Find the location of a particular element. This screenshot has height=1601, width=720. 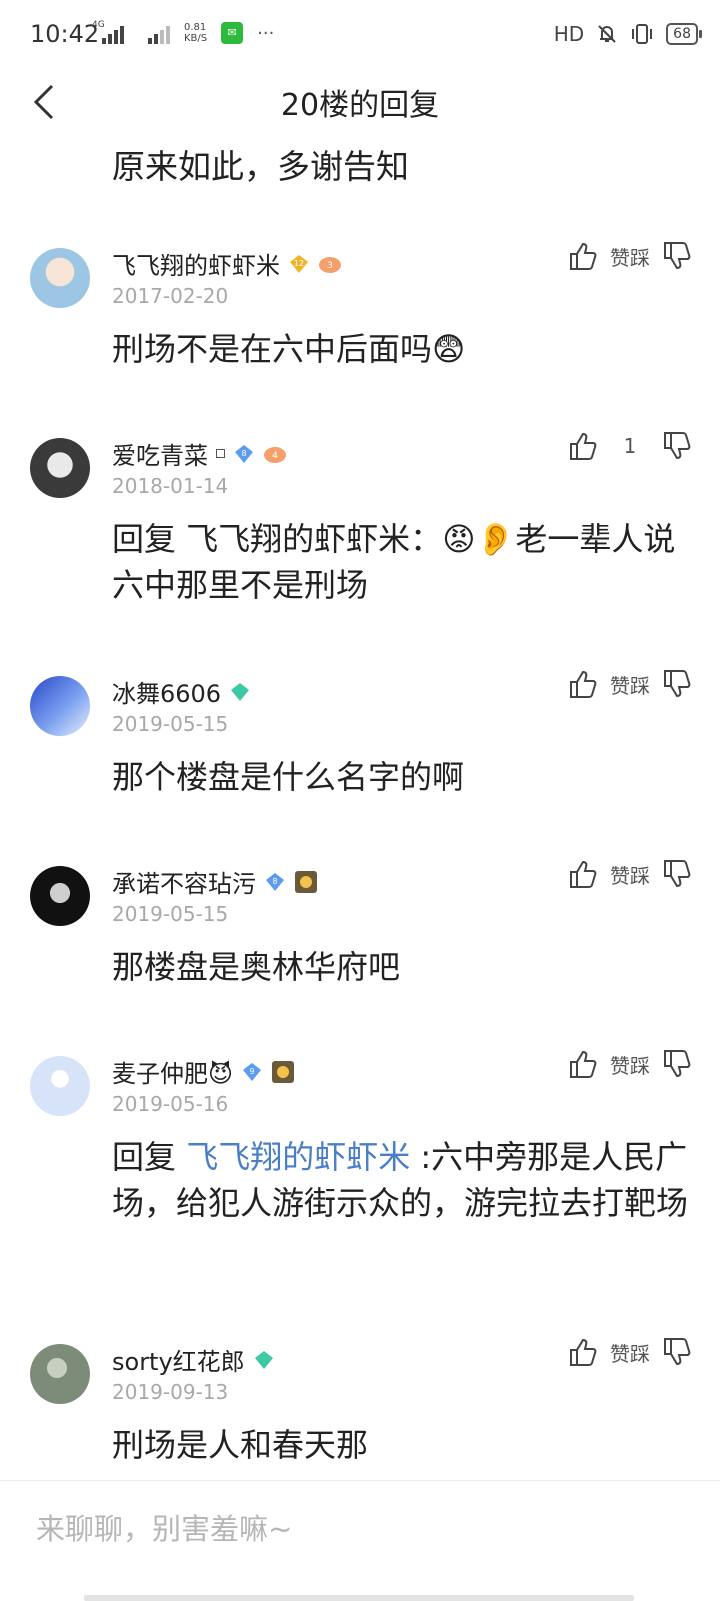

level-badge-icon: 9 is located at coordinates (252, 1071).